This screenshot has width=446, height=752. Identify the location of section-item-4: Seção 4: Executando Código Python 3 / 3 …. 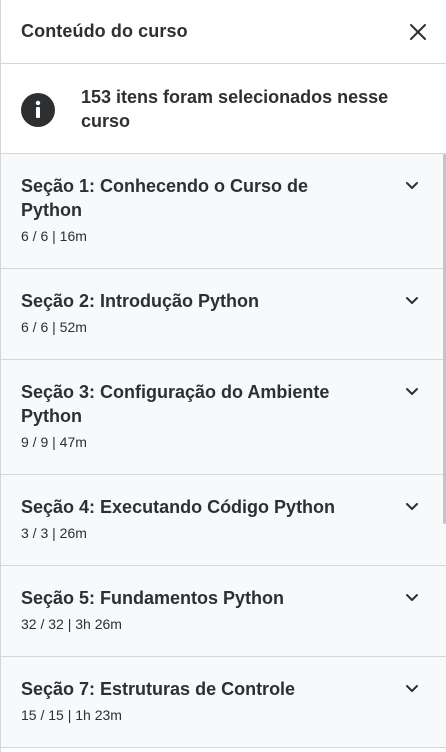
(223, 520).